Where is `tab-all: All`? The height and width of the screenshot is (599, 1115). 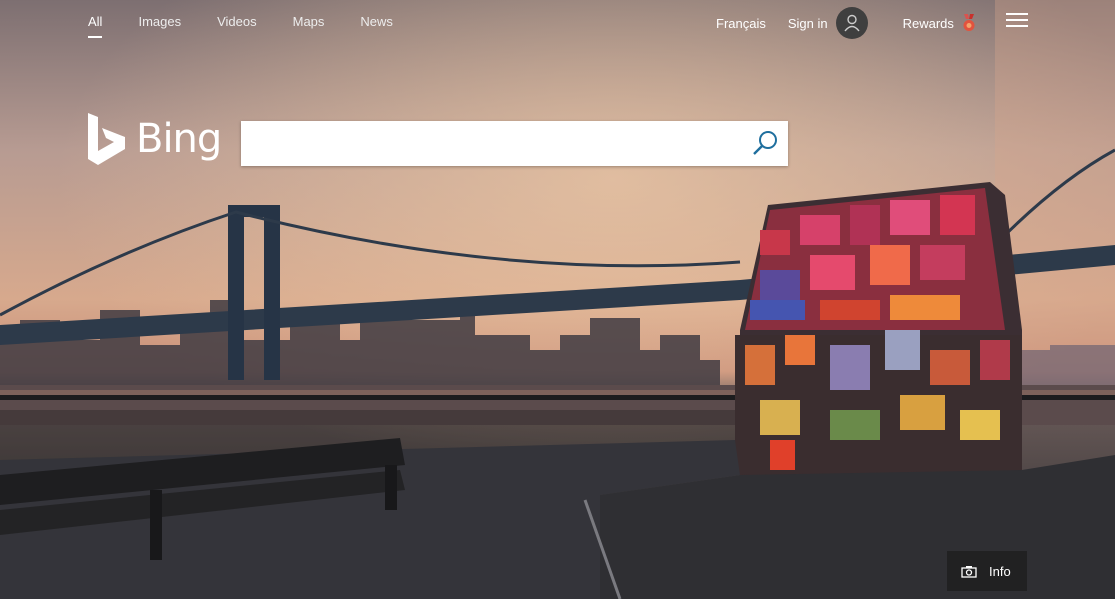
tab-all: All is located at coordinates (95, 26).